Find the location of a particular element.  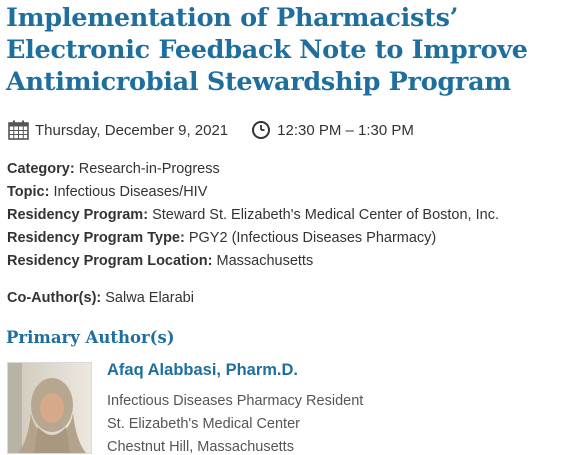

detail-label: Topic: is located at coordinates (28, 192).